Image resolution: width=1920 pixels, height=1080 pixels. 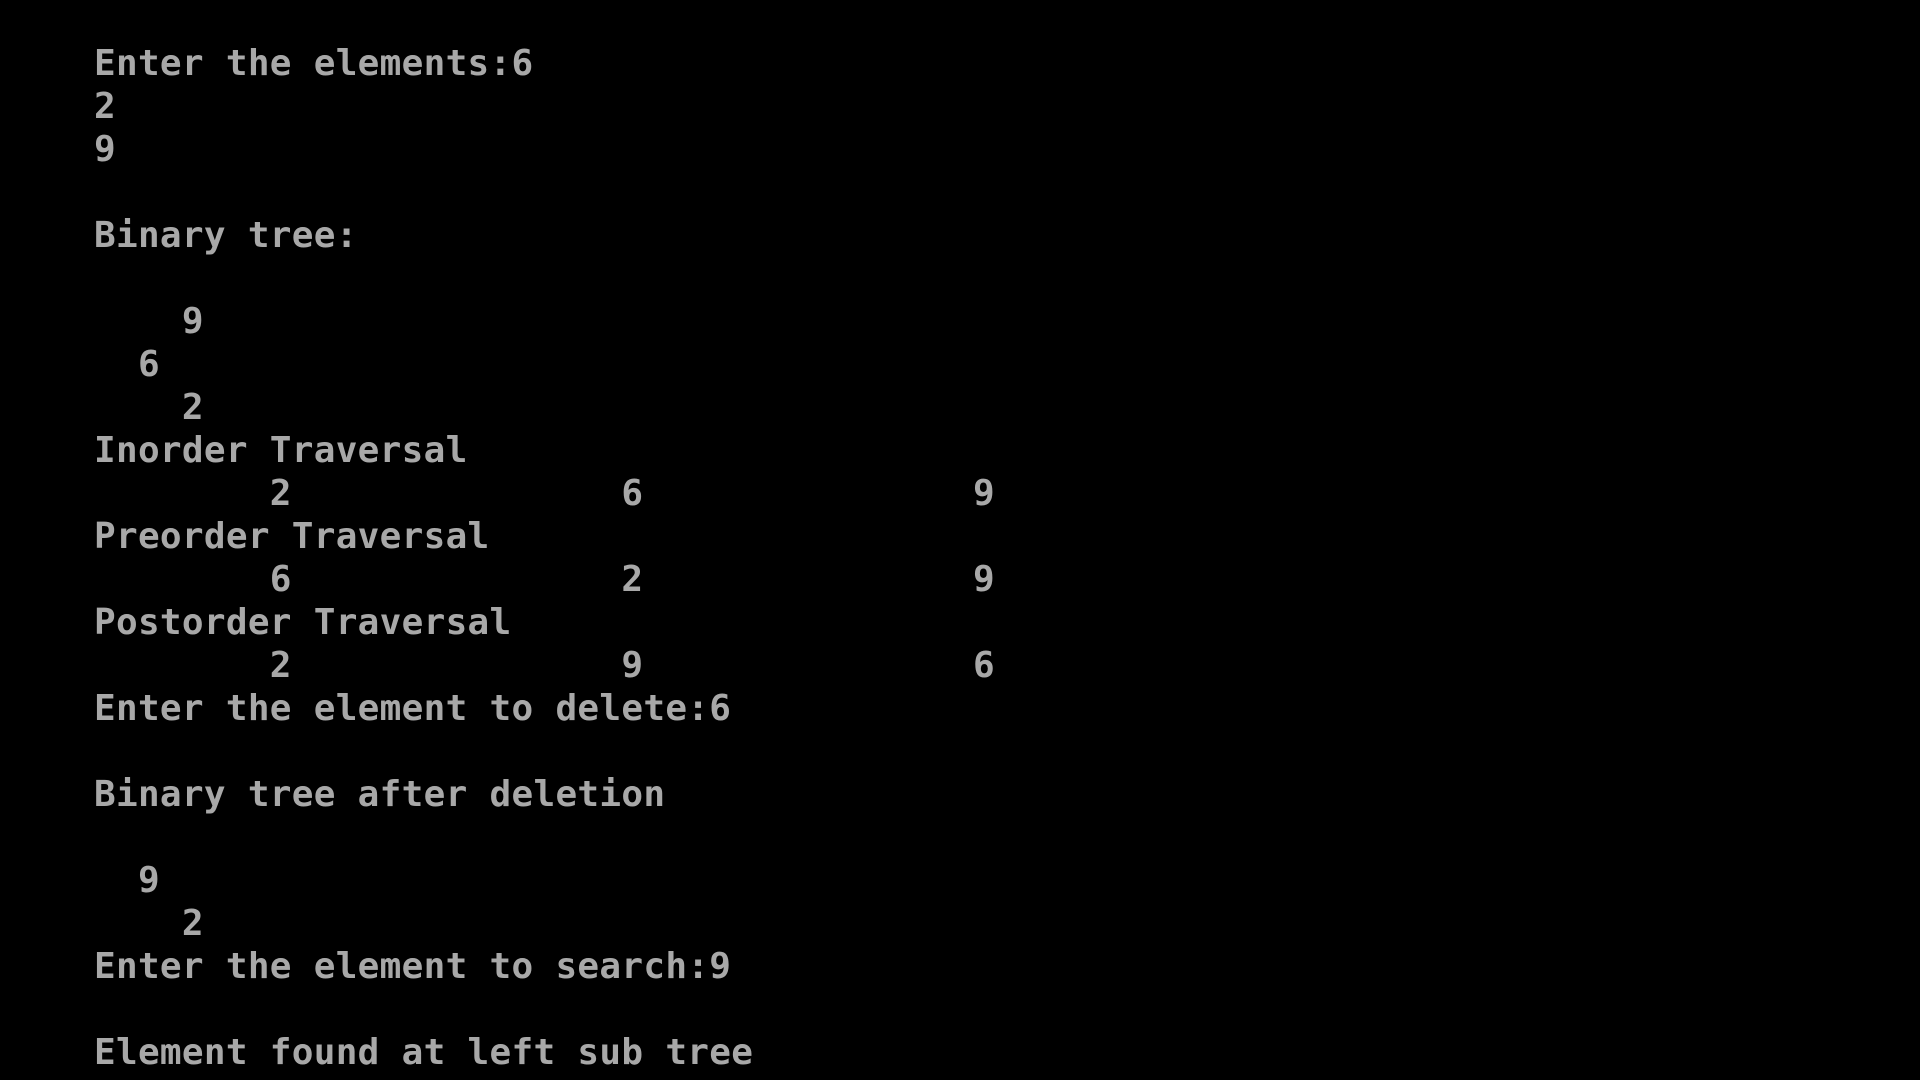 What do you see at coordinates (413, 708) in the screenshot?
I see `delete-prompt: Enter the element to delete:6` at bounding box center [413, 708].